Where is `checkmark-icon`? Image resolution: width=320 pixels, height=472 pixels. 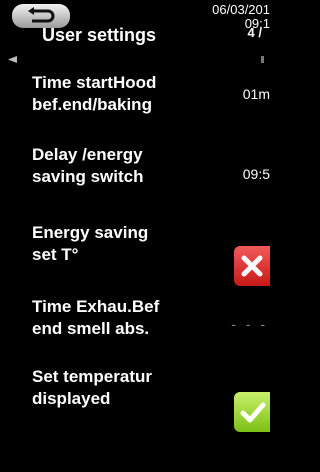 checkmark-icon is located at coordinates (253, 412).